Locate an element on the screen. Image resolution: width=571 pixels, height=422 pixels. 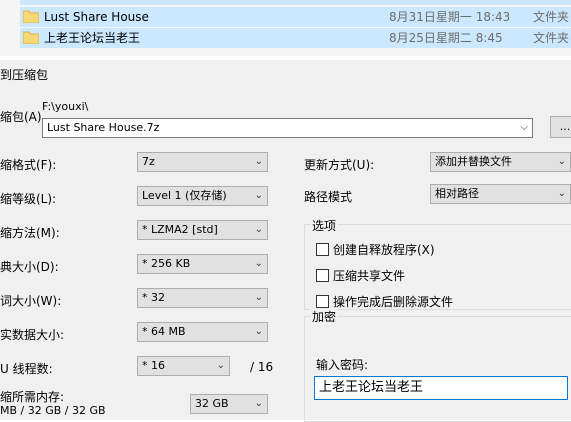
dict-select: * 256 KB ⌄ is located at coordinates (202, 264).